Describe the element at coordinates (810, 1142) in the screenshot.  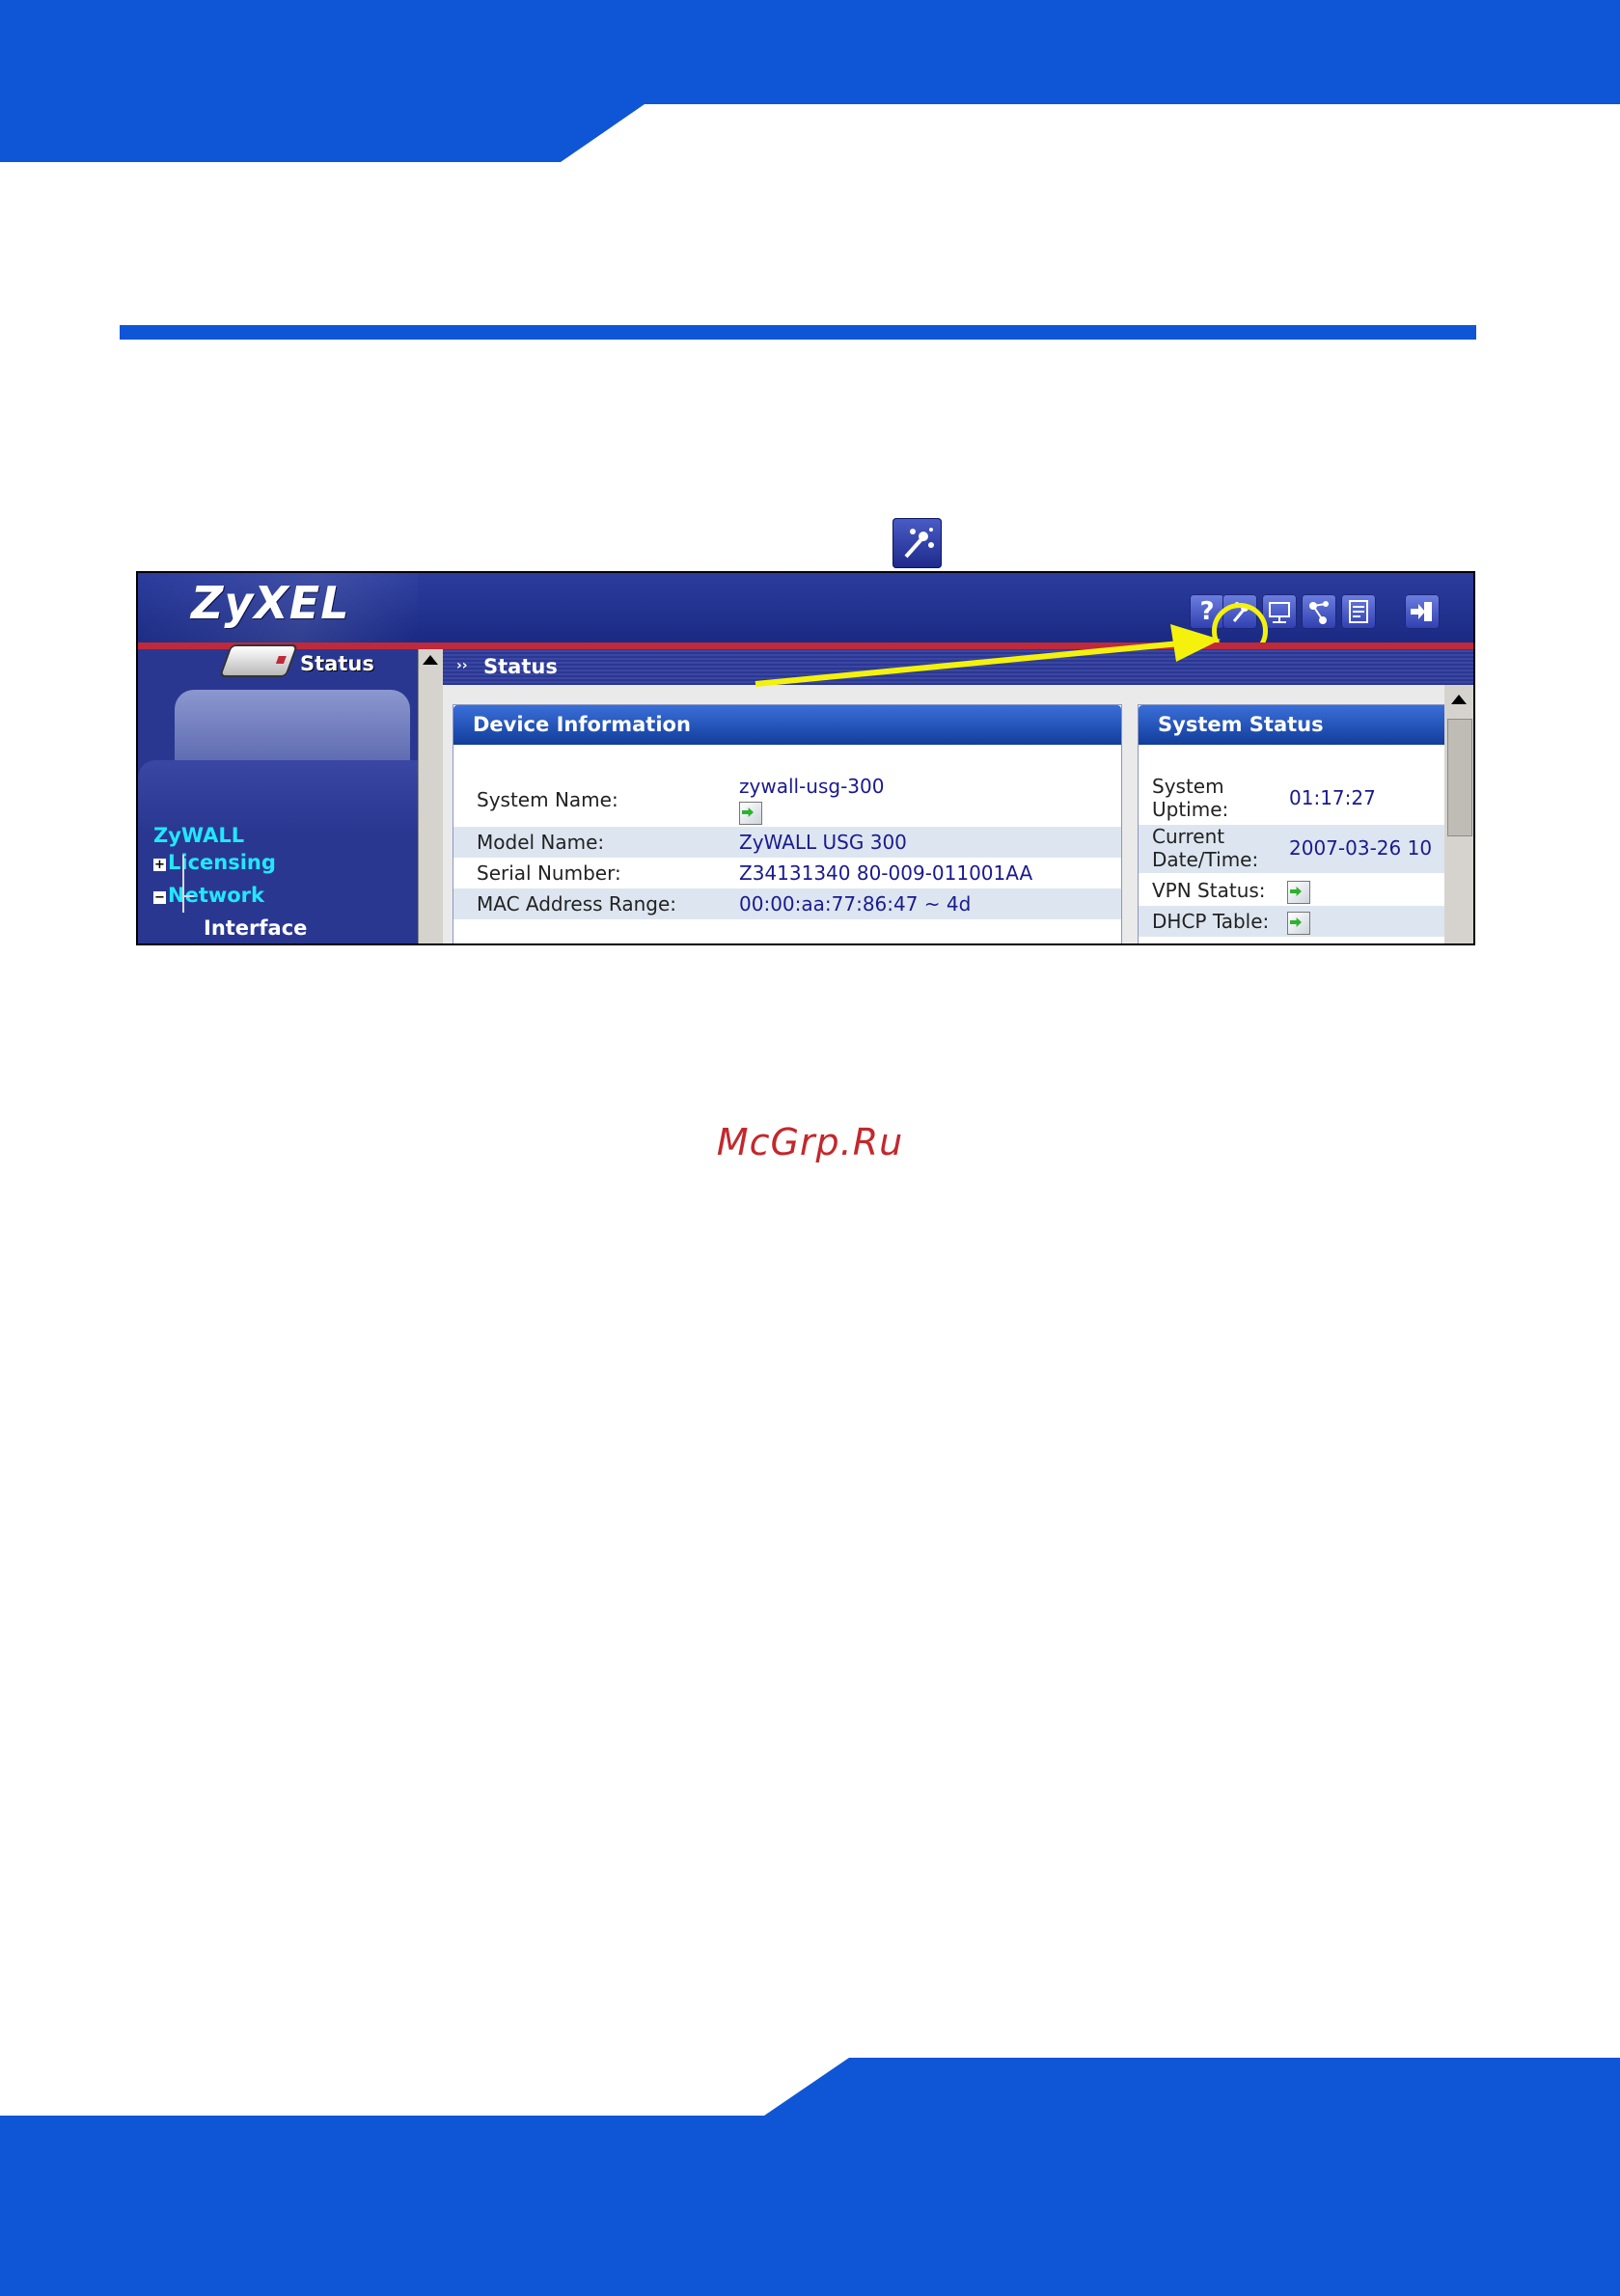
I see `watermark: McGrp.Ru` at that location.